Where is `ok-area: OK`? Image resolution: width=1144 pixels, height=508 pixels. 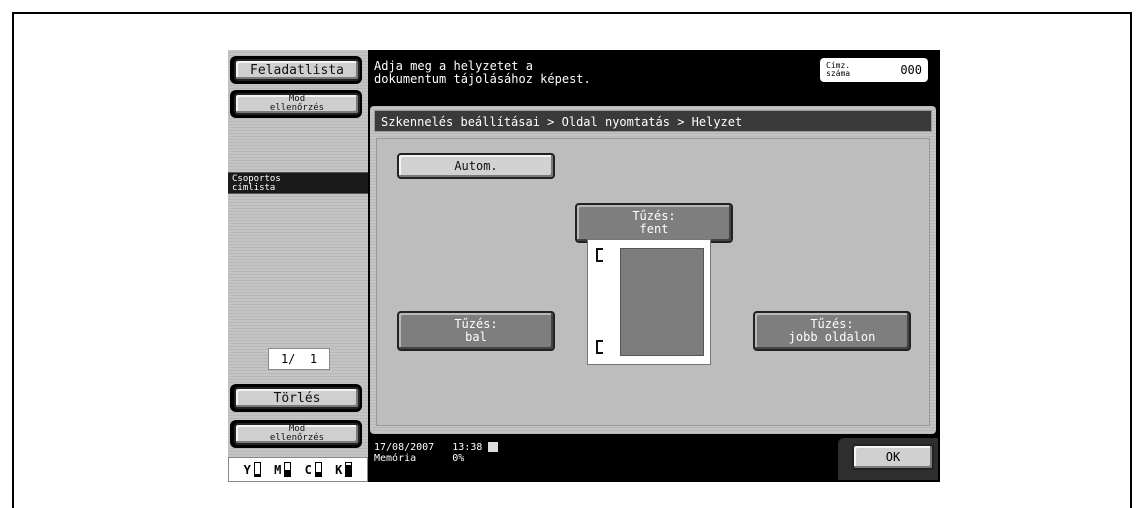 ok-area: OK is located at coordinates (888, 459).